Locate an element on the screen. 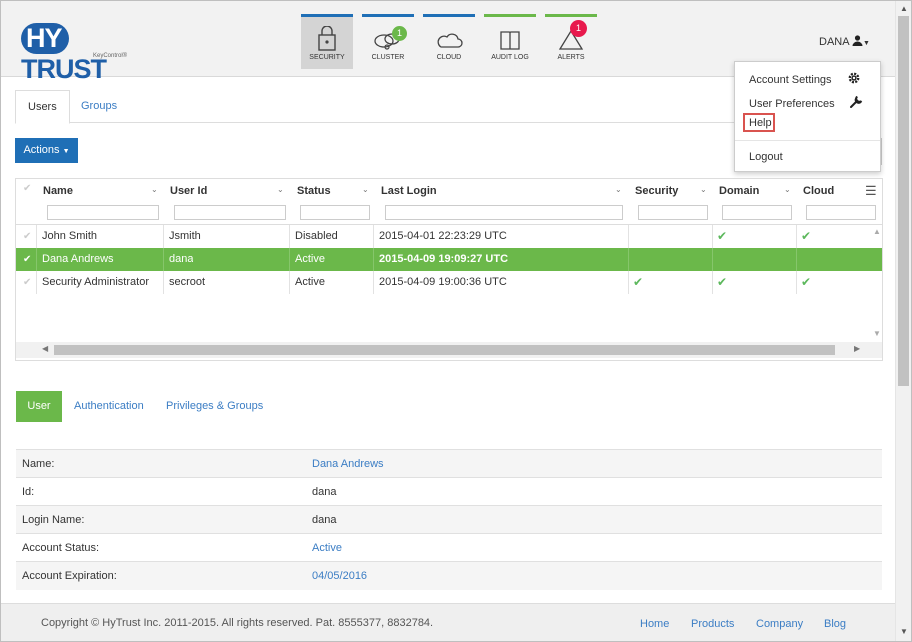 Image resolution: width=912 pixels, height=642 pixels. security-check-icon: ✔ is located at coordinates (638, 282).